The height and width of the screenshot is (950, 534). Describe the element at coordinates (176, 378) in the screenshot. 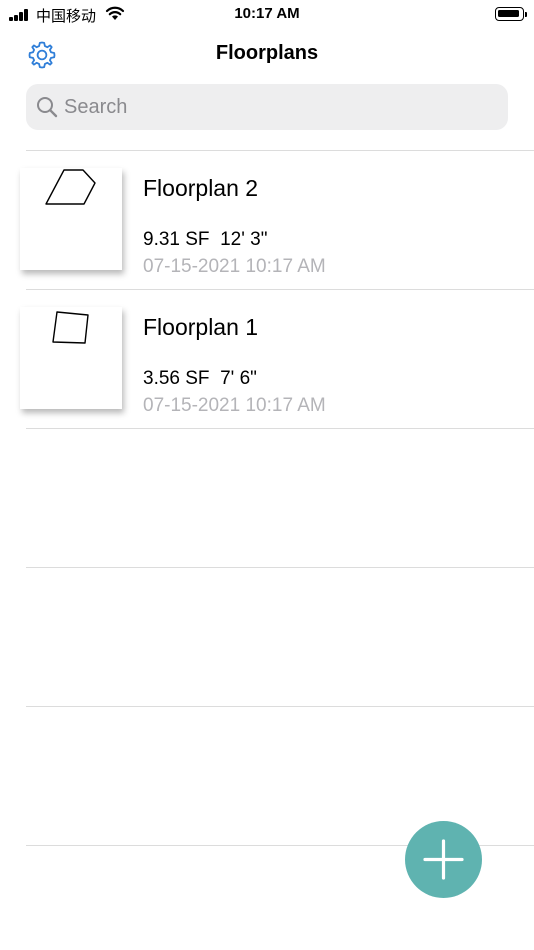

I see `floorplan-area: 3.56 SF` at that location.